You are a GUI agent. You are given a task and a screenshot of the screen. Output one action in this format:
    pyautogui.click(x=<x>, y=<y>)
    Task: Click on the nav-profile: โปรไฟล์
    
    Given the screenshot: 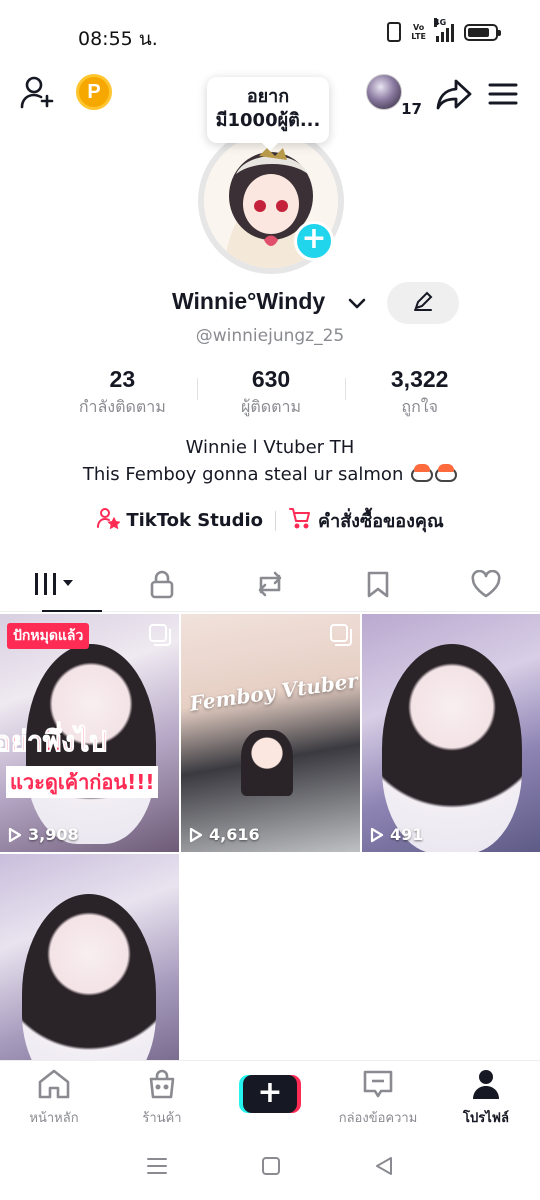 What is the action you would take?
    pyautogui.click(x=486, y=1098)
    